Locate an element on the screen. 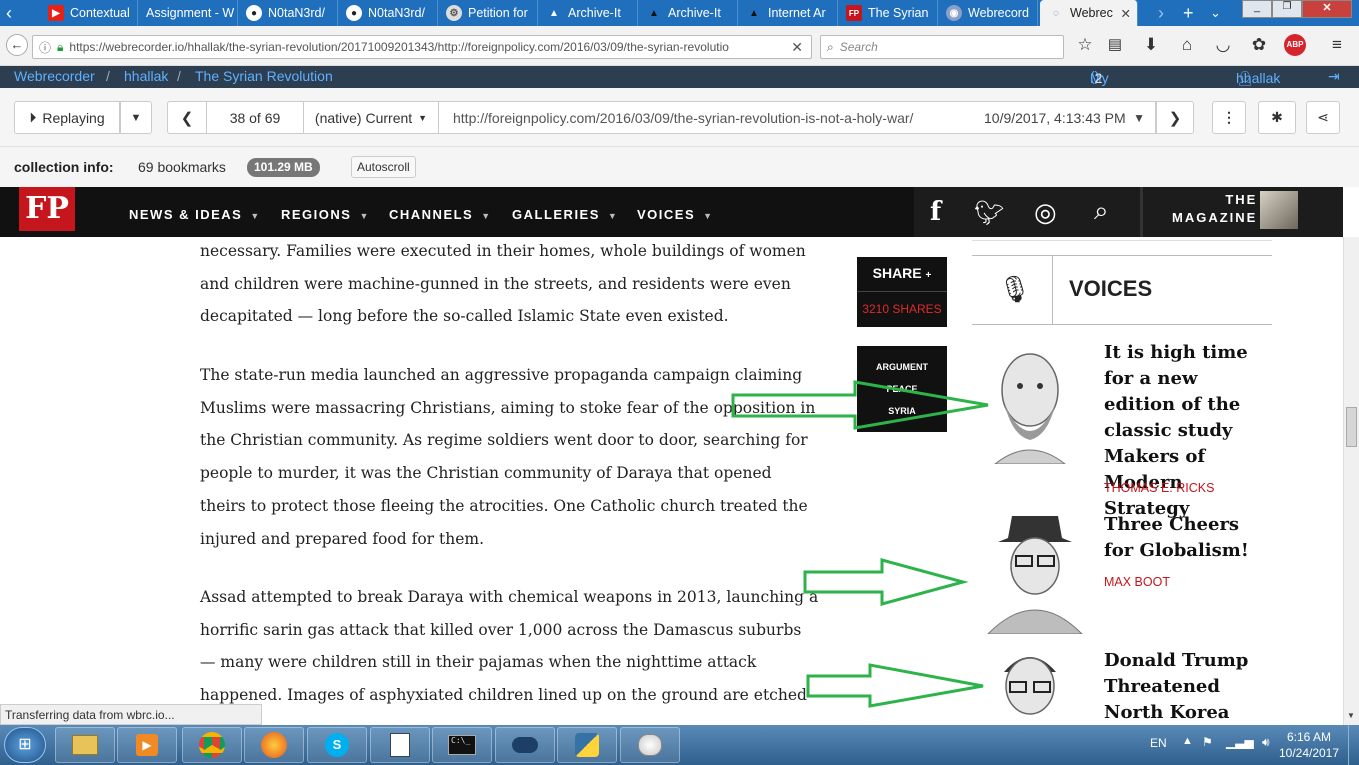 The width and height of the screenshot is (1359, 765). magazine-cover is located at coordinates (1279, 210).